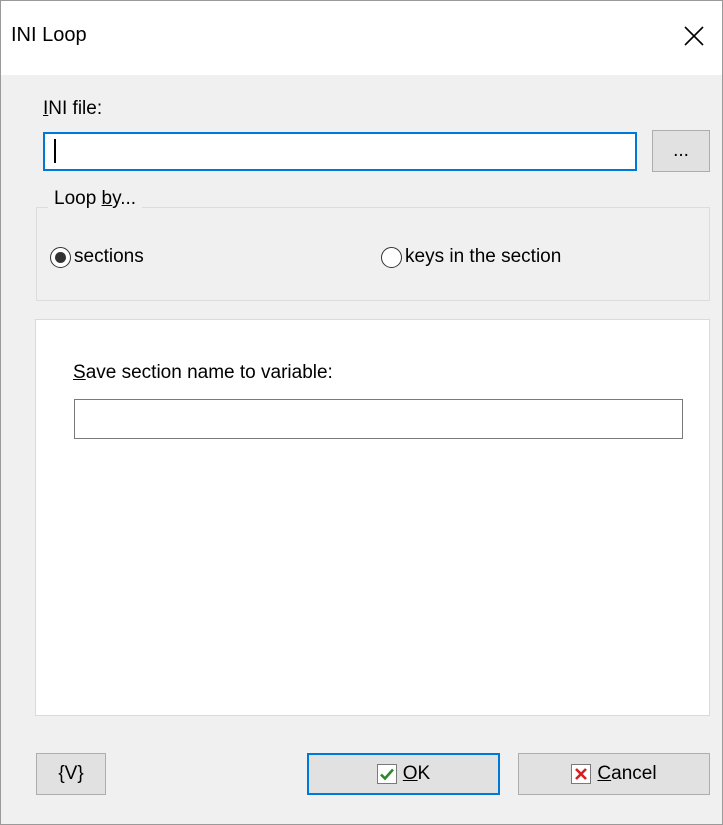 The image size is (723, 825). I want to click on ok-button-label: OK, so click(416, 773).